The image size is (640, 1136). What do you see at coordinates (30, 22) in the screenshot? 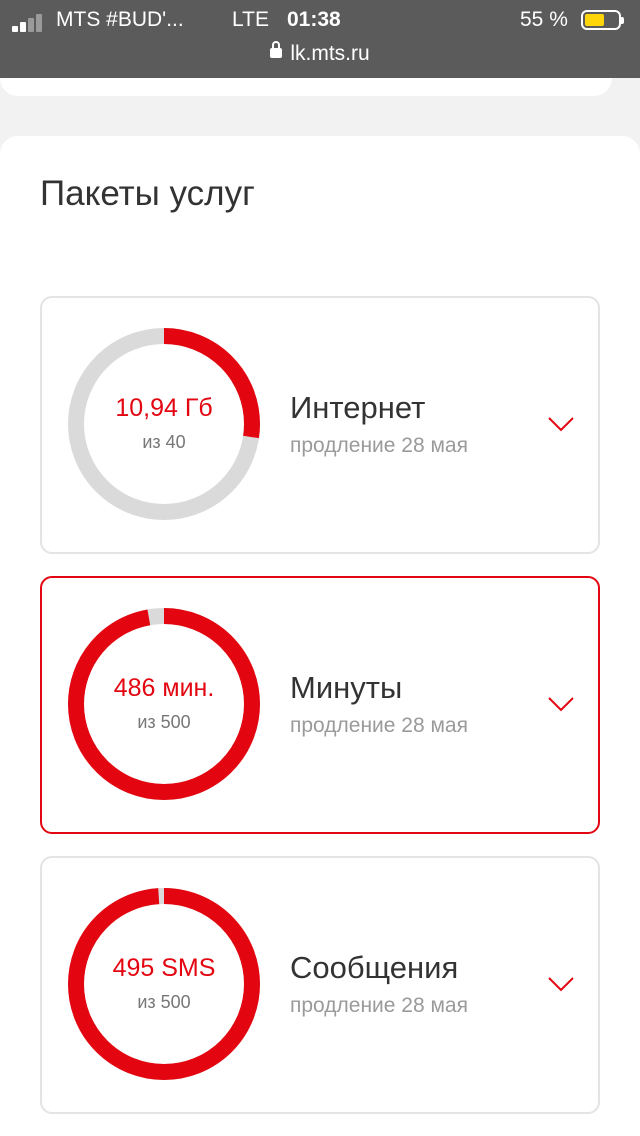
I see `signal-icon` at bounding box center [30, 22].